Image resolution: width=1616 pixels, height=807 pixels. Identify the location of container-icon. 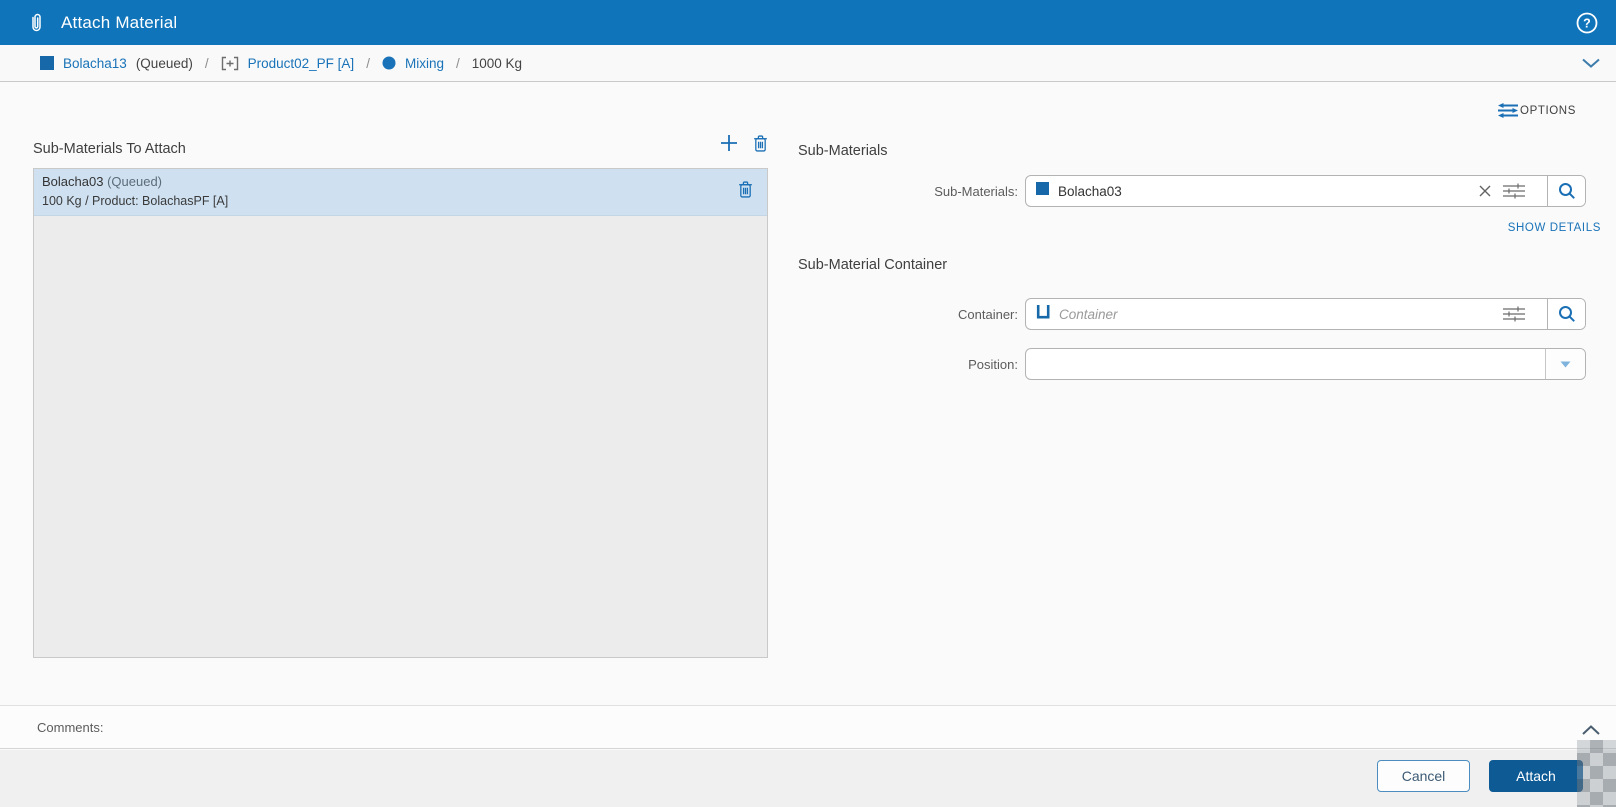
(1043, 314).